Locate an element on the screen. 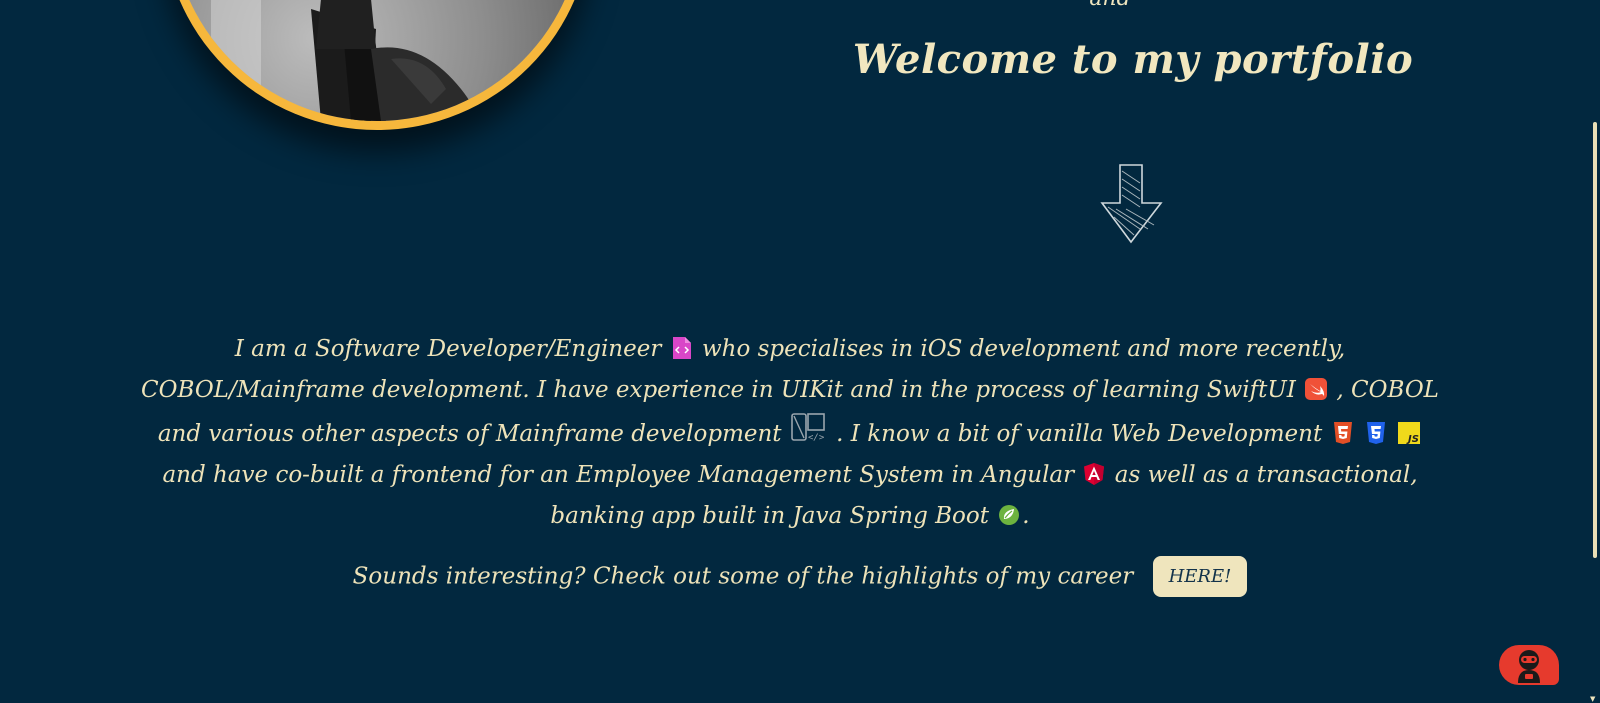 The width and height of the screenshot is (1600, 703). javascript-icon-label: JS is located at coordinates (1412, 439).